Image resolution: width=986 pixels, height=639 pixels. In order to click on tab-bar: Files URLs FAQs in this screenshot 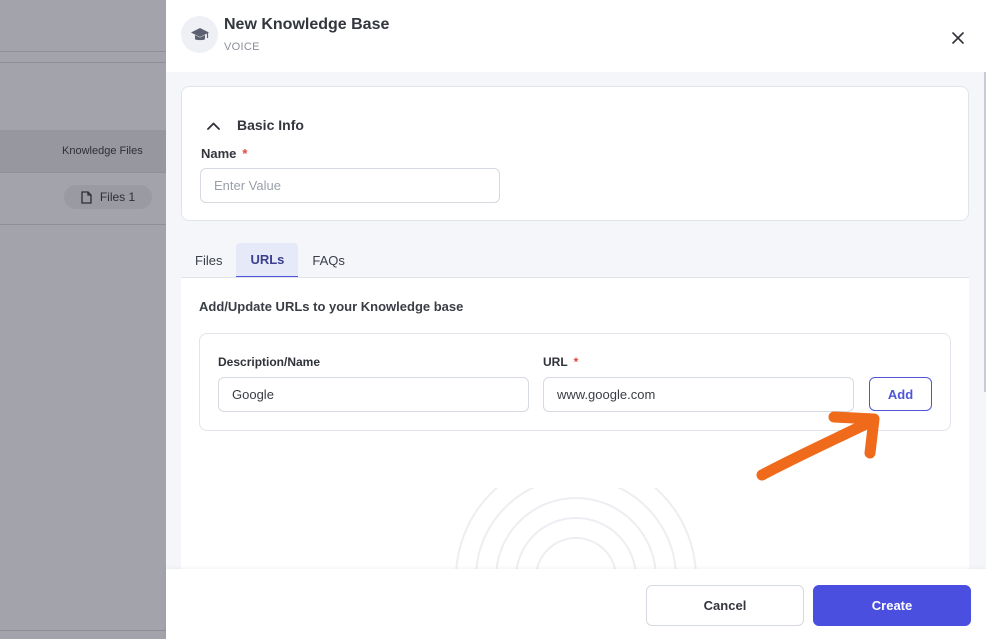, I will do `click(270, 260)`.